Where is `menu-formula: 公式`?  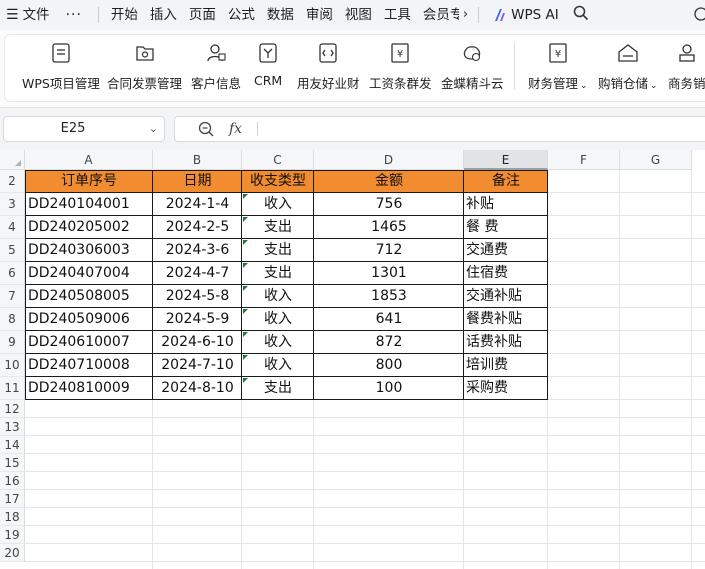 menu-formula: 公式 is located at coordinates (241, 15).